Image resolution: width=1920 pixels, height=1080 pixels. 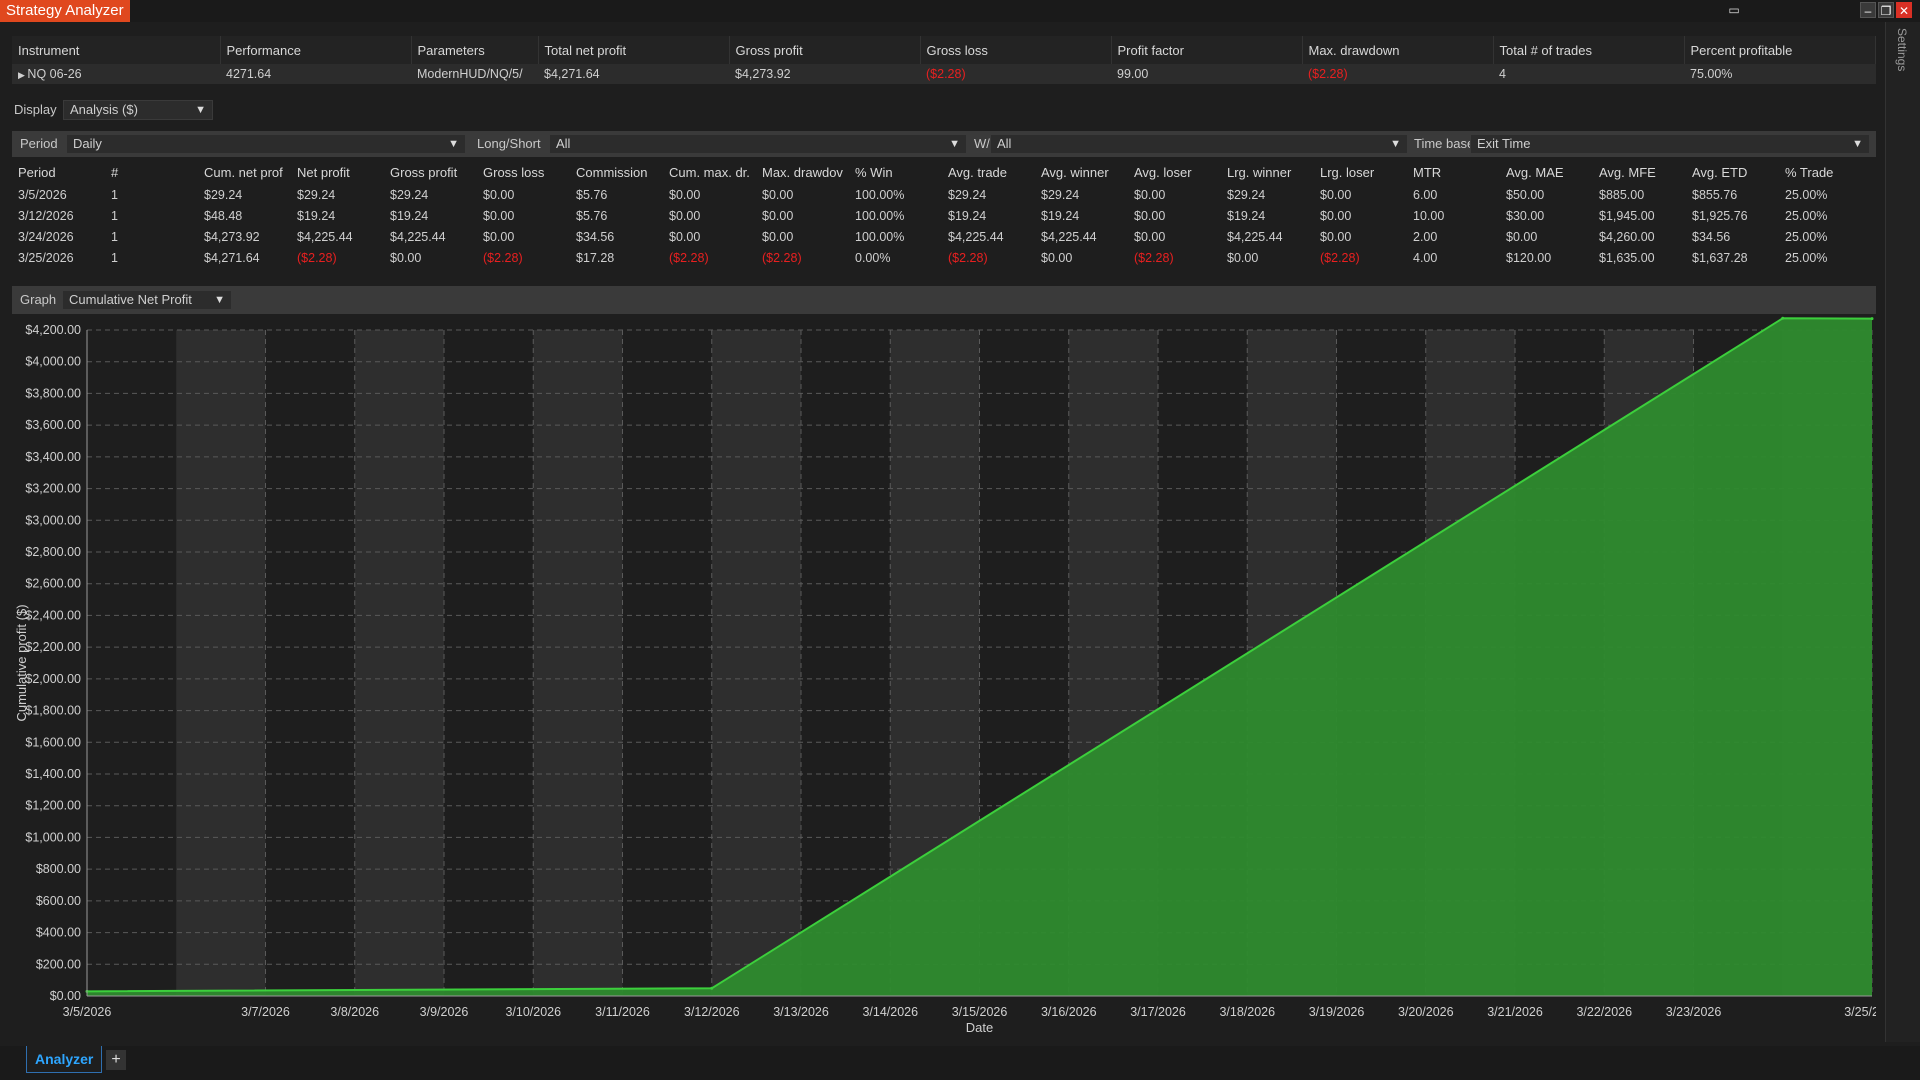 I want to click on y-tick-label: $3,600.00, so click(x=53, y=425).